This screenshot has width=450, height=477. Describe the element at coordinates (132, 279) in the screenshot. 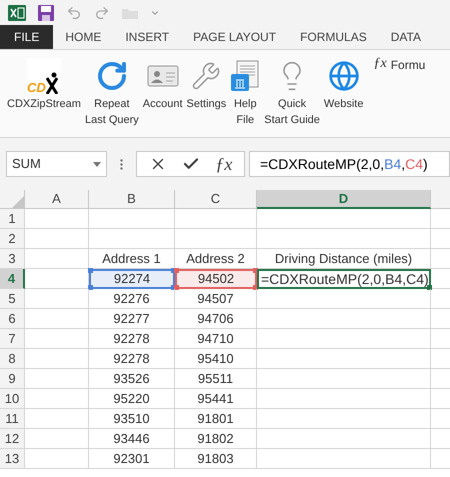

I see `table-cell: 92274` at that location.